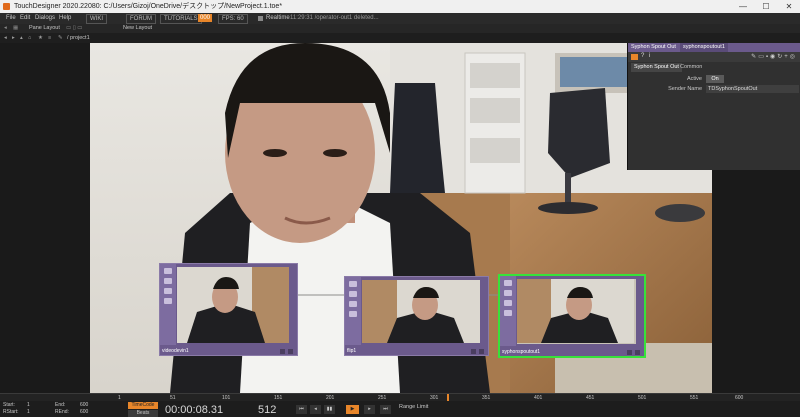 The width and height of the screenshot is (800, 417). Describe the element at coordinates (369, 409) in the screenshot. I see `step-forward-button: ▸` at that location.